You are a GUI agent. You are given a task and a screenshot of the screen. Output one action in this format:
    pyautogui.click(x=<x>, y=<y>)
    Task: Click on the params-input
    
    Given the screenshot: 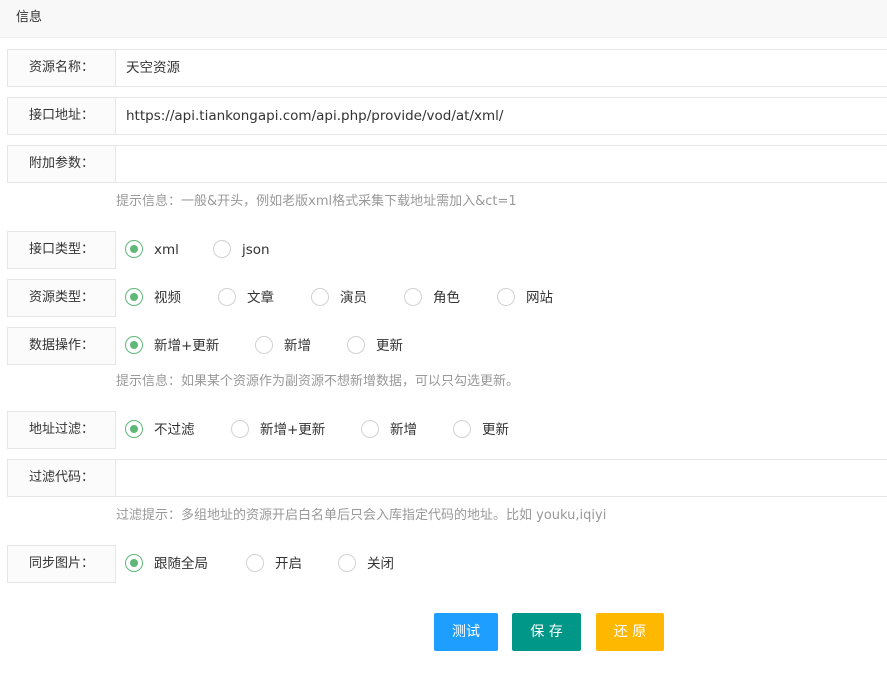 What is the action you would take?
    pyautogui.click(x=501, y=164)
    